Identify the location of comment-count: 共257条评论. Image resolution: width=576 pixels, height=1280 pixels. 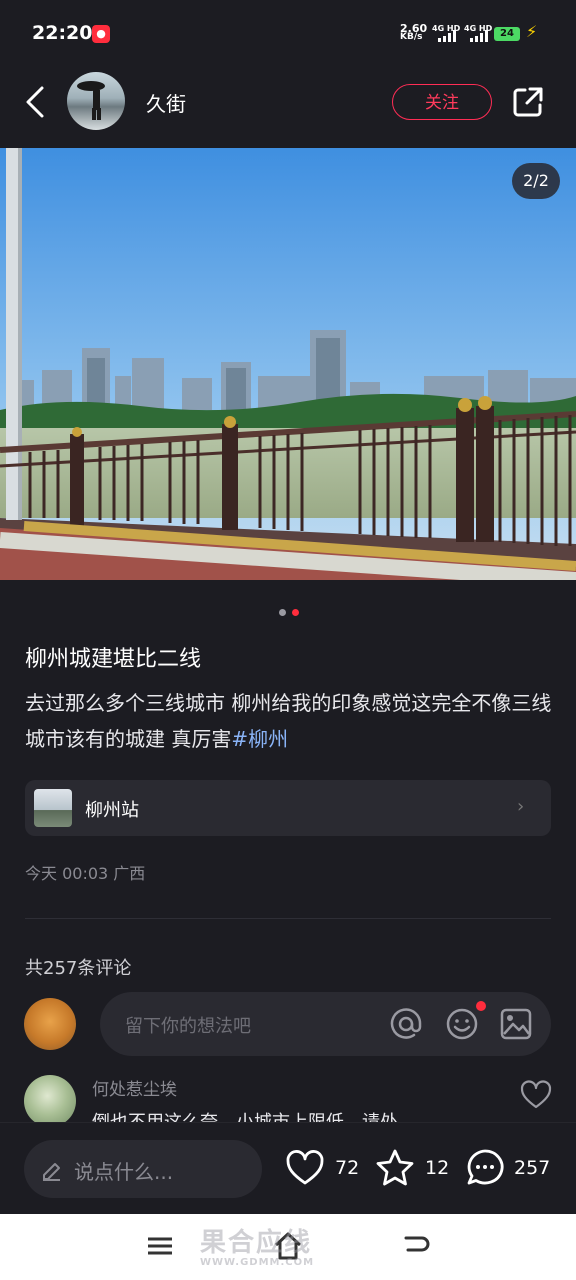
(78, 968).